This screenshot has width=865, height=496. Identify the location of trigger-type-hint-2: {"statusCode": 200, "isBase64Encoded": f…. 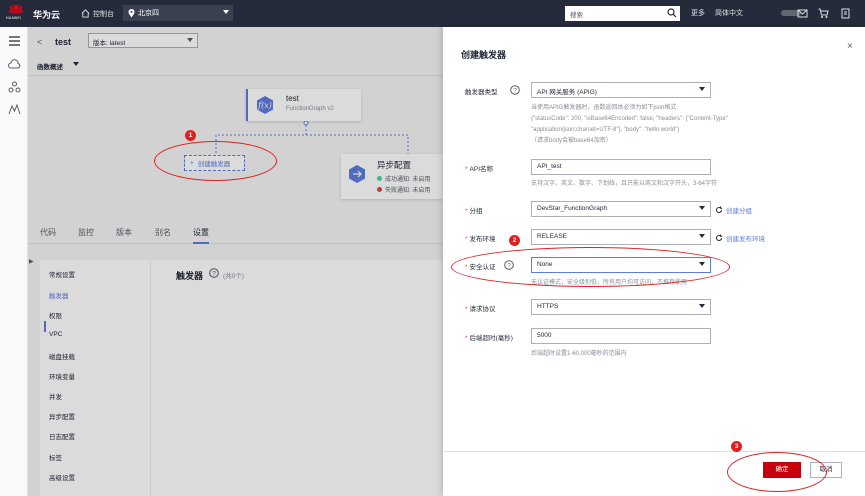
(629, 119).